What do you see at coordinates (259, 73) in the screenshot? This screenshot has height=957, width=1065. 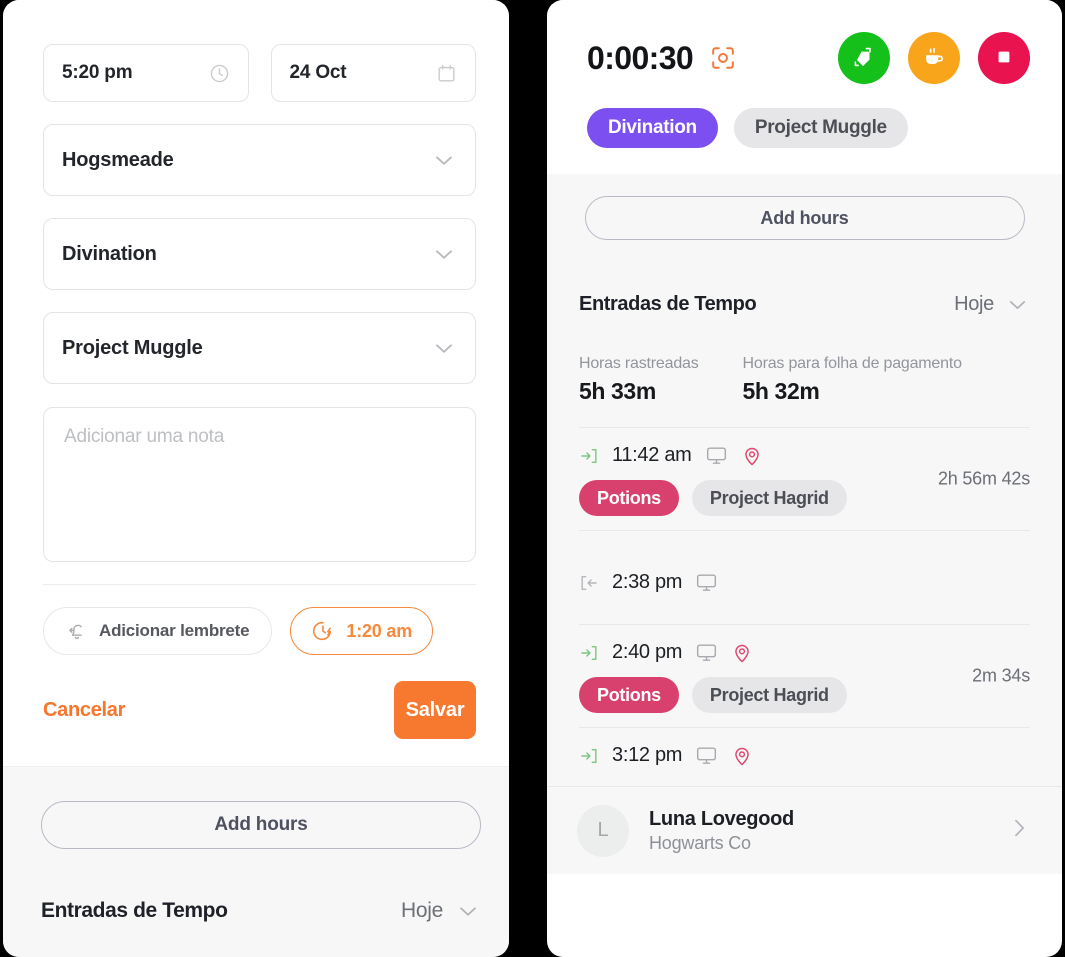 I see `time-date-row: 5:20 pm 24 Oct` at bounding box center [259, 73].